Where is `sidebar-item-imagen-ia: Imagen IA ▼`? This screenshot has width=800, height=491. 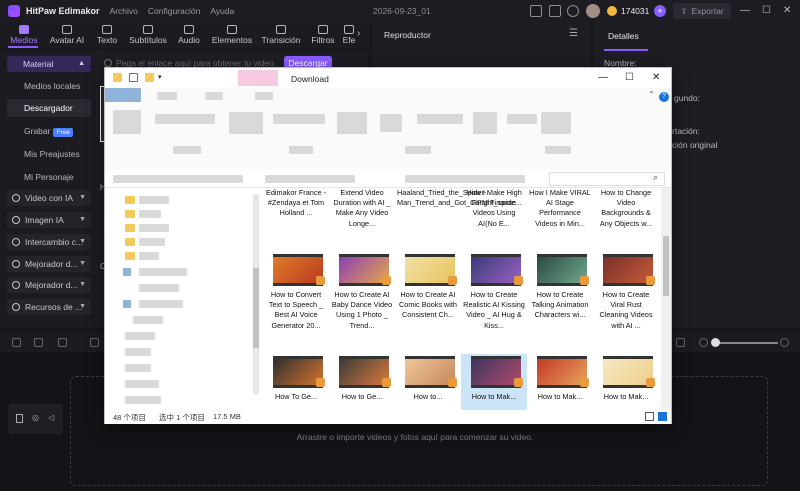 sidebar-item-imagen-ia: Imagen IA ▼ is located at coordinates (49, 220).